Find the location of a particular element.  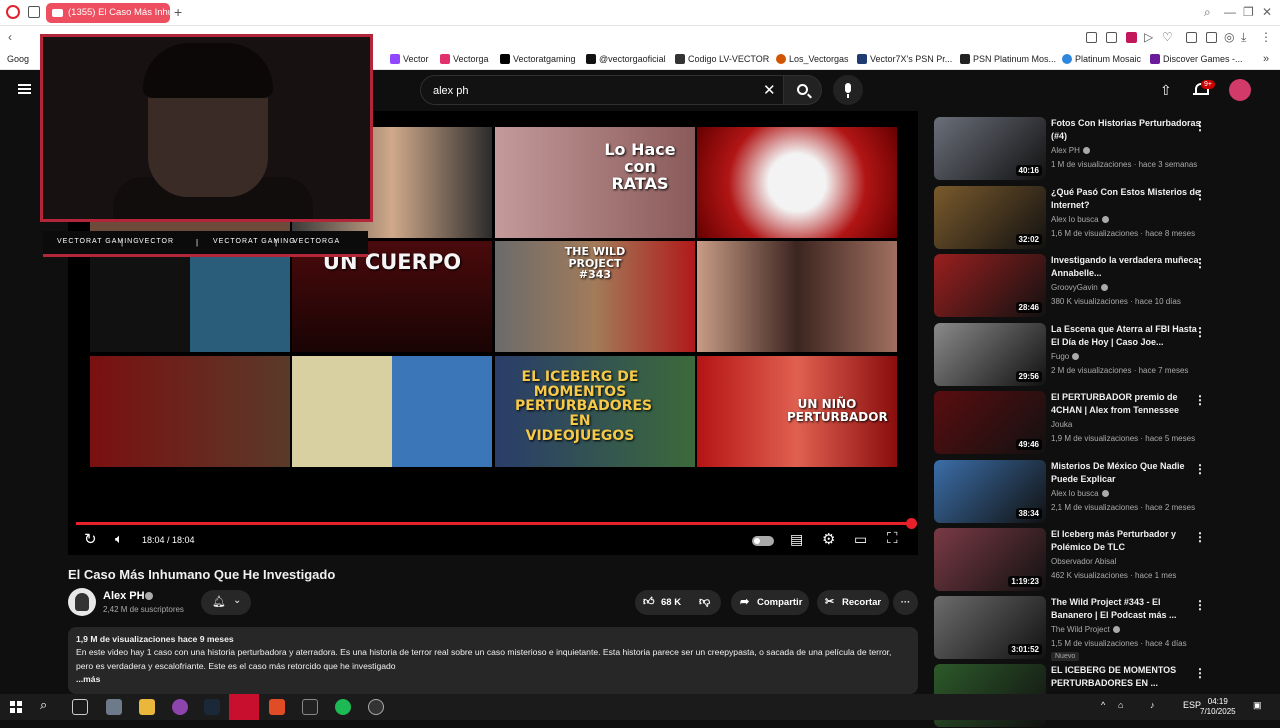

share-button: ➦ Compartir is located at coordinates (770, 602).